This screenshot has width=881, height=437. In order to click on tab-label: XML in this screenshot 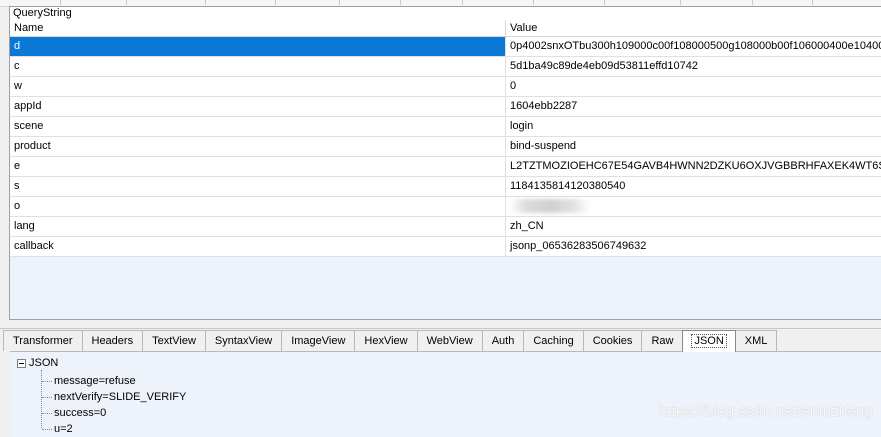, I will do `click(756, 341)`.